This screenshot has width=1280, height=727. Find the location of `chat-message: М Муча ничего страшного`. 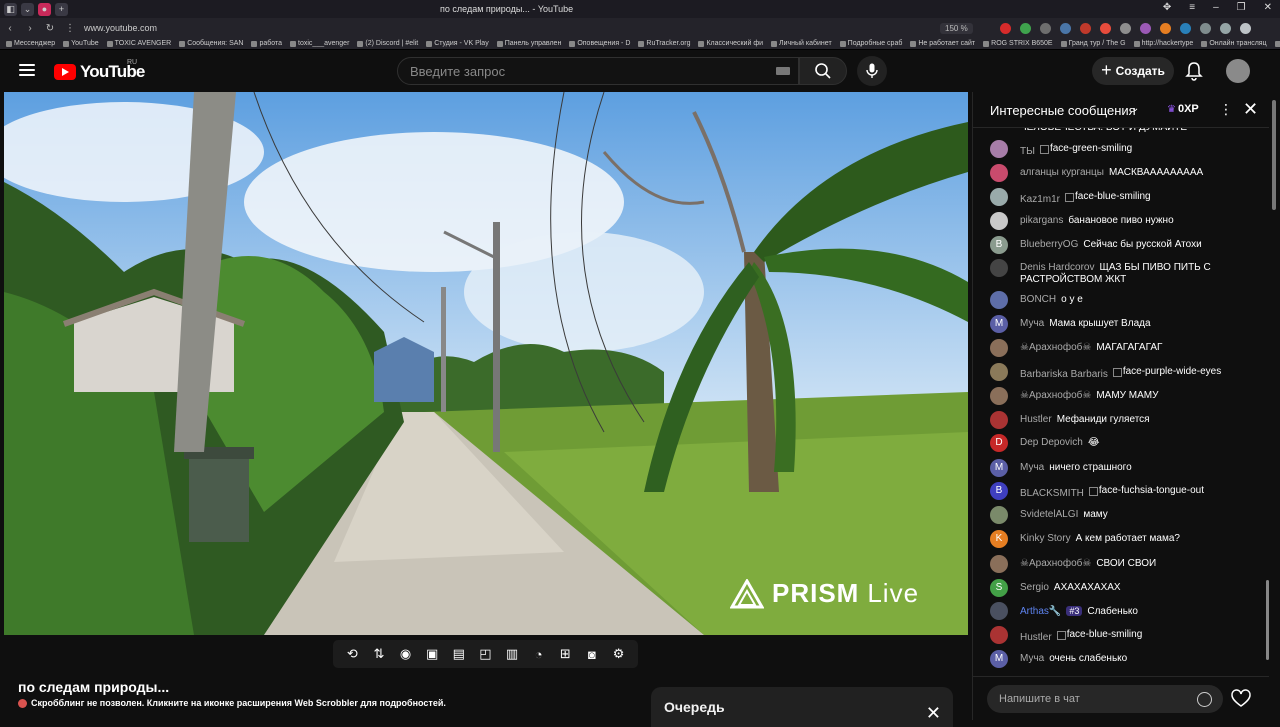

chat-message: М Муча ничего страшного is located at coordinates (1125, 468).